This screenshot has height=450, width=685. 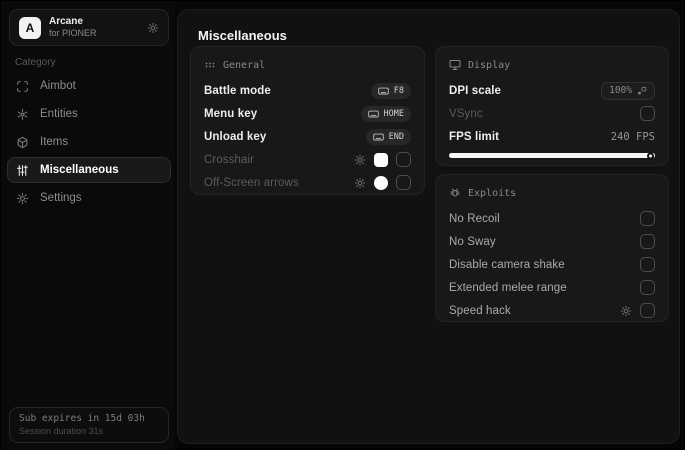 I want to click on keybind-value: HOME, so click(x=393, y=113).